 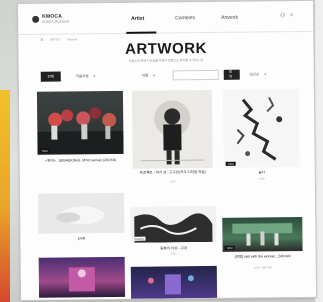 I want to click on artwork-title: 숨다, so click(x=262, y=172).